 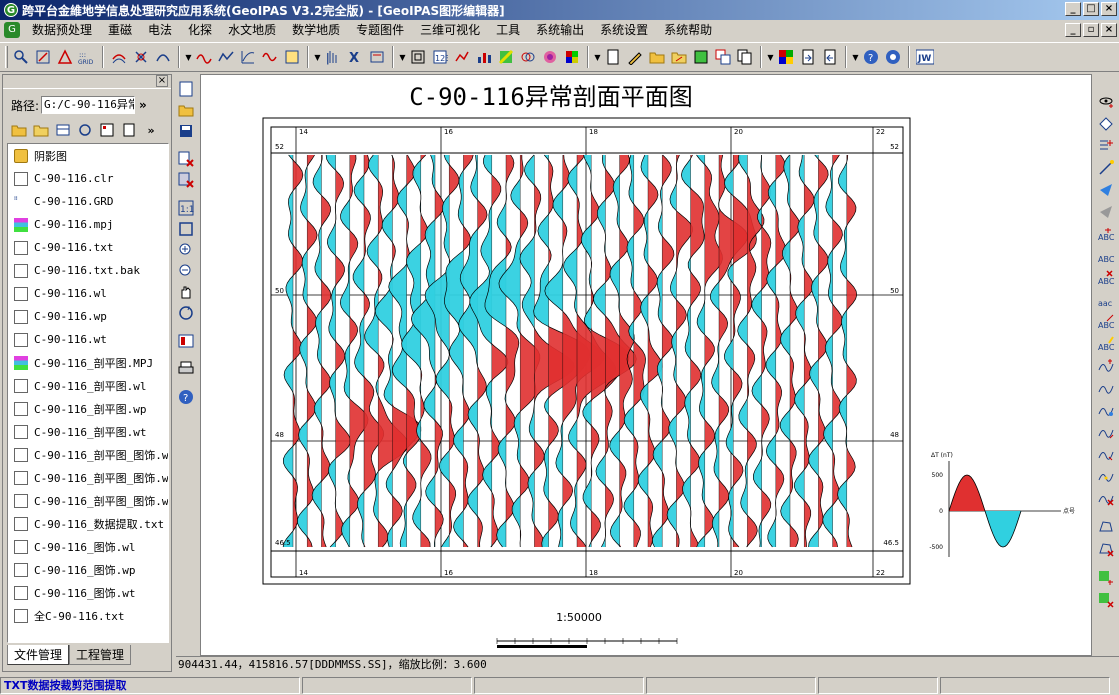 I want to click on actual-size-icon: 1:1, so click(x=186, y=208).